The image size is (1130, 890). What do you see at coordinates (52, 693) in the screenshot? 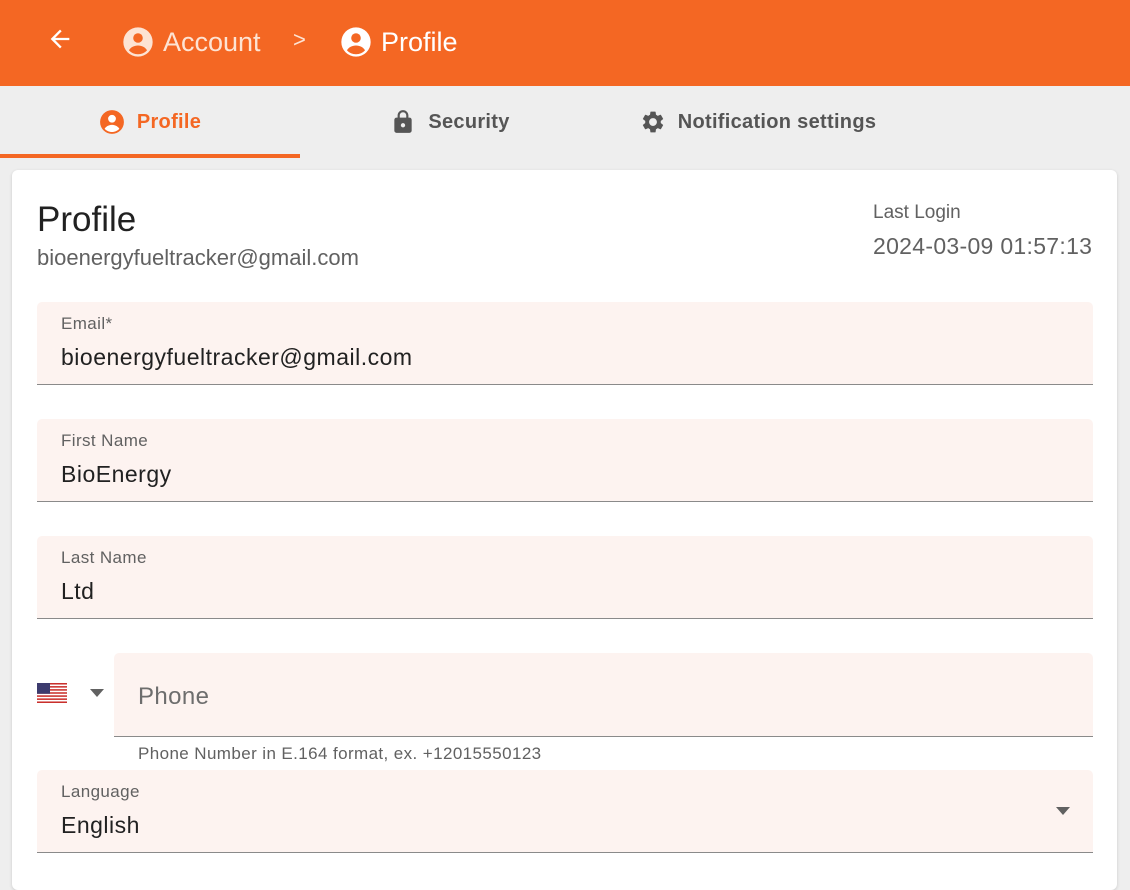
I see `us-flag-icon` at bounding box center [52, 693].